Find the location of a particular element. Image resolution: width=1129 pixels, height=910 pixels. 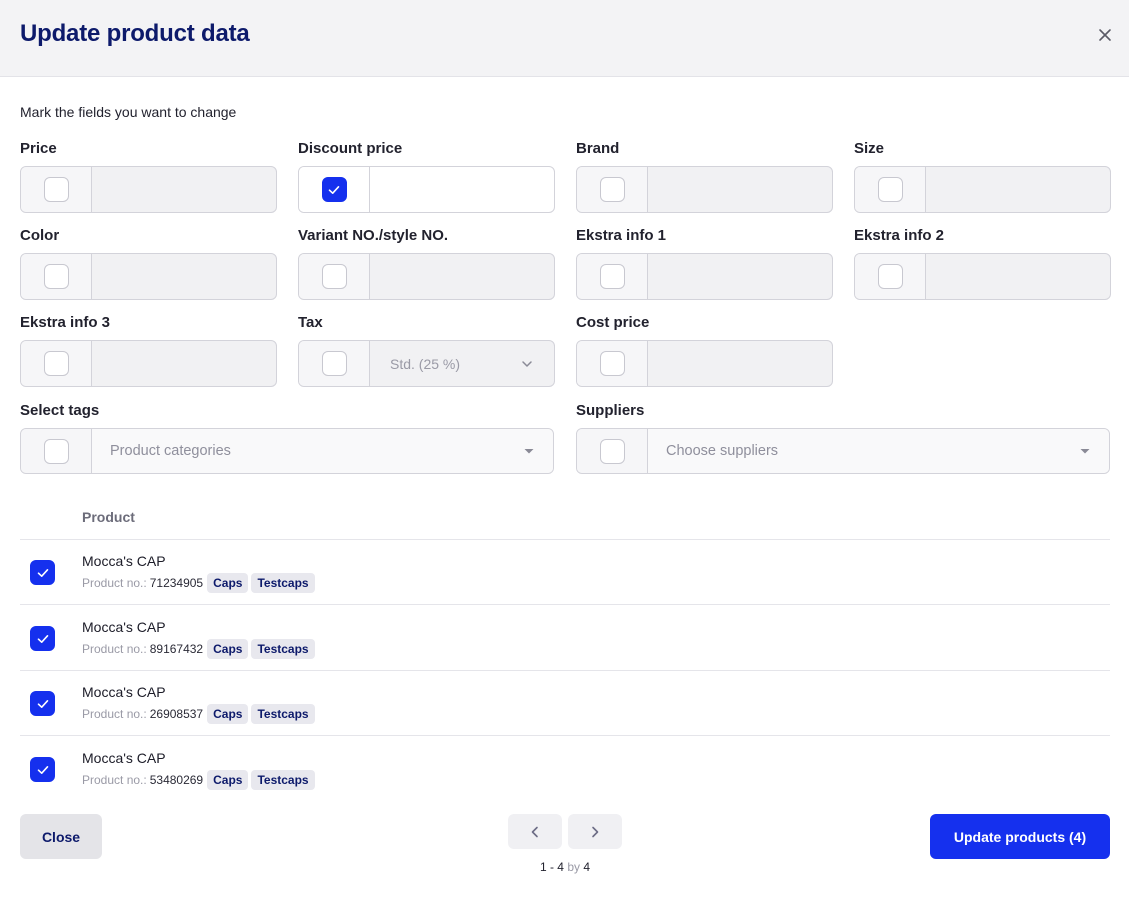

price-field is located at coordinates (148, 189).